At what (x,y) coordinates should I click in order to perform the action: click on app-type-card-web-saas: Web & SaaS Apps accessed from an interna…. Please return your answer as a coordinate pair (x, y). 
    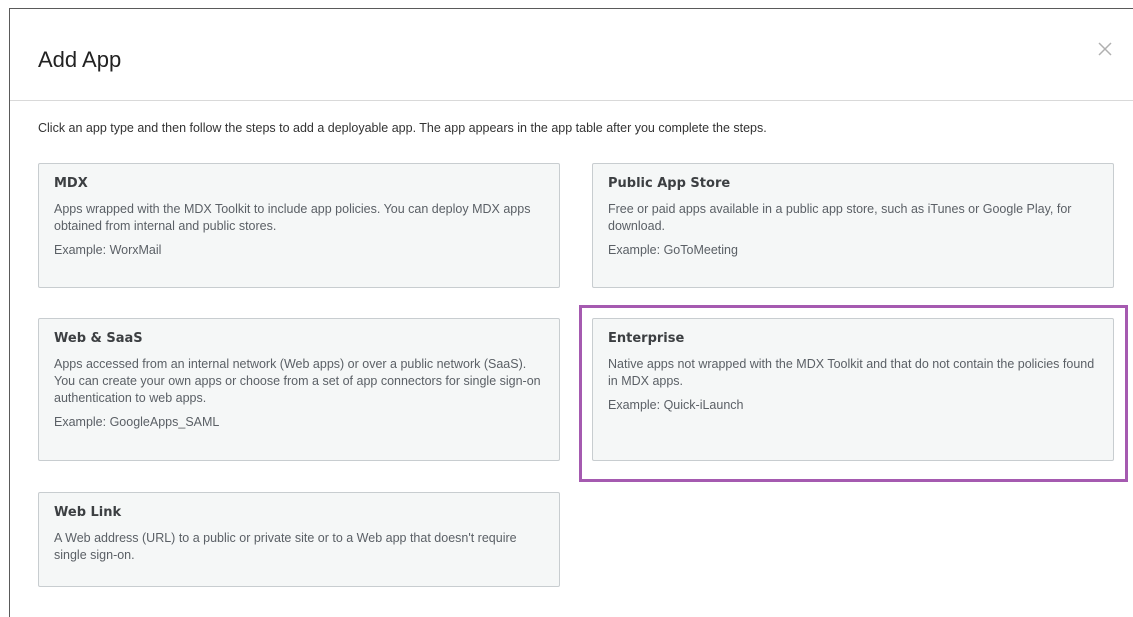
    Looking at the image, I should click on (299, 389).